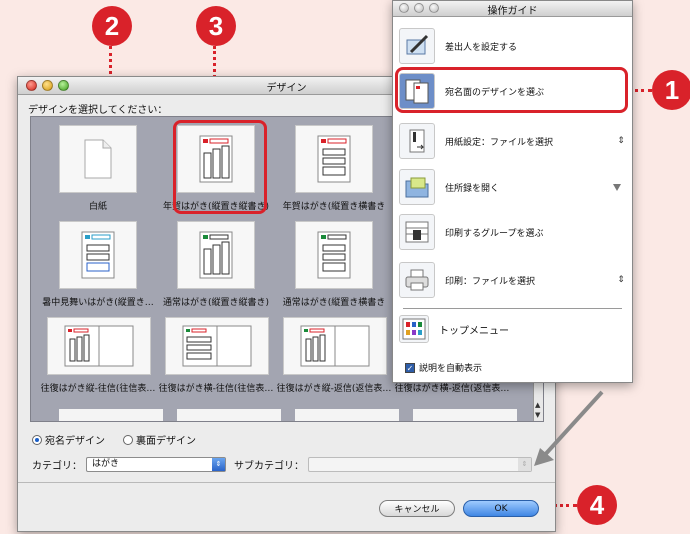  I want to click on radio-address-design: 宛名デザイン, so click(68, 439).